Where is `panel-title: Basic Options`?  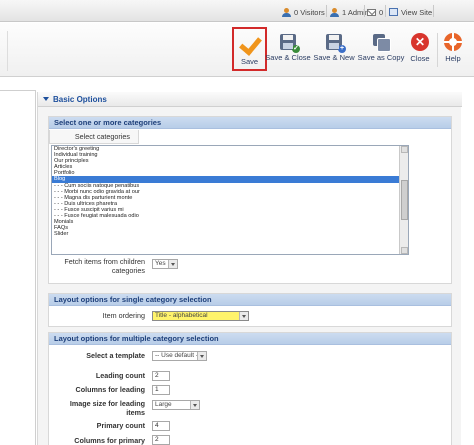
panel-title: Basic Options is located at coordinates (80, 99).